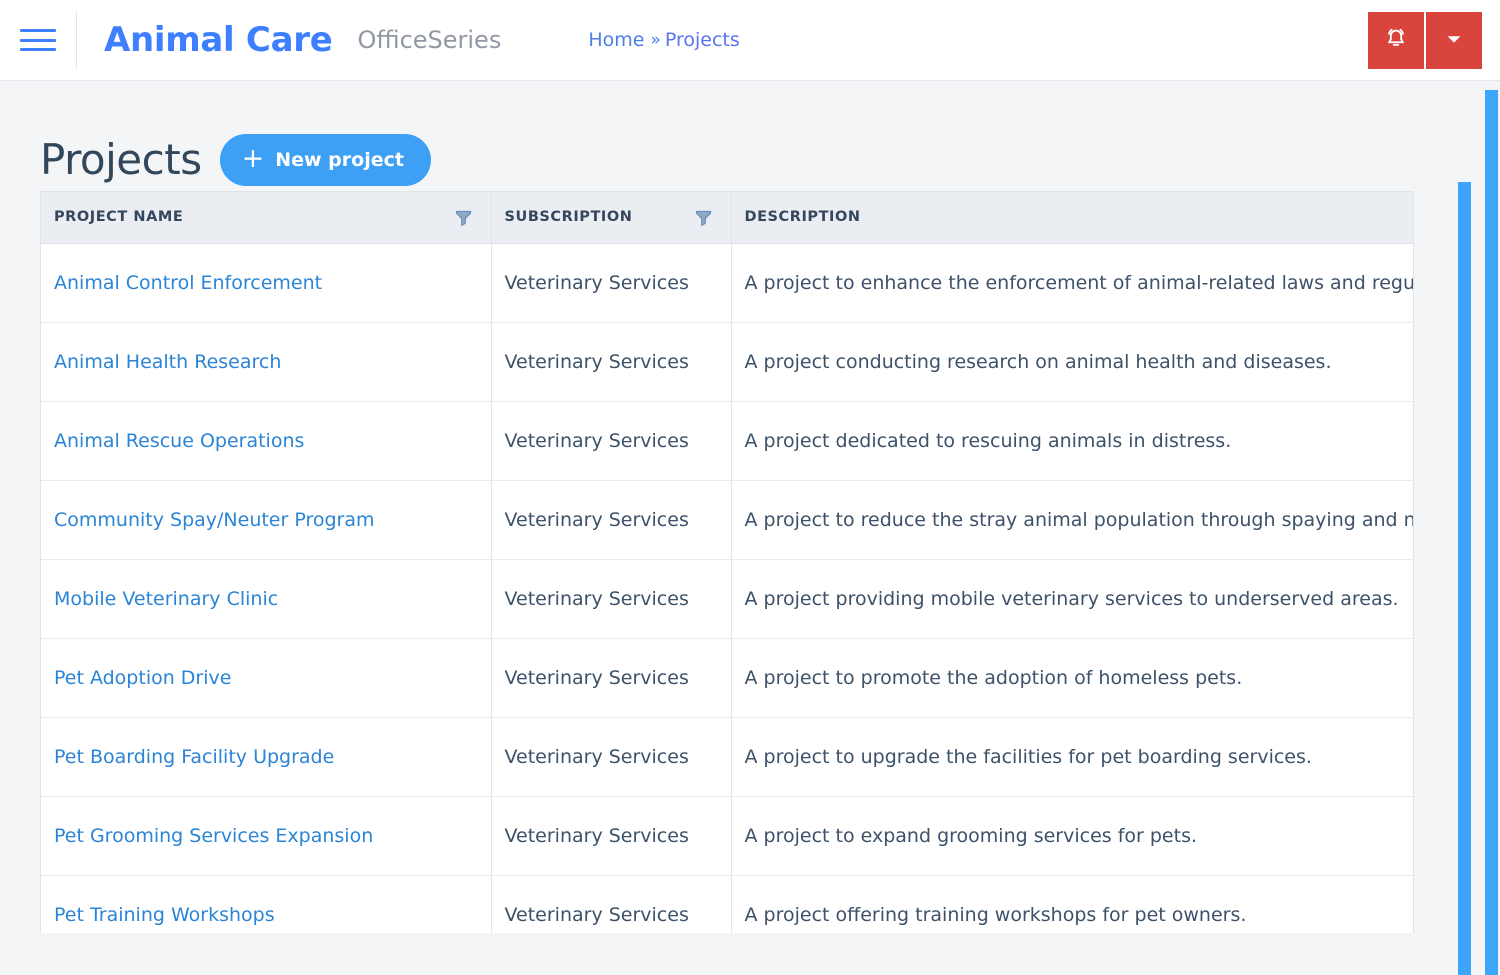 This screenshot has height=975, width=1500. What do you see at coordinates (1491, 532) in the screenshot?
I see `page-vertical-scrollbar` at bounding box center [1491, 532].